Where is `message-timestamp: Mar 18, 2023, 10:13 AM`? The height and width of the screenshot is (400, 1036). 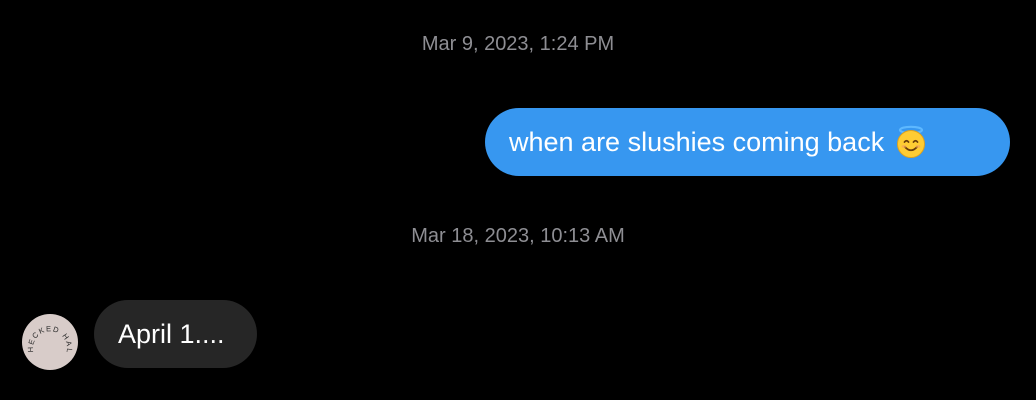
message-timestamp: Mar 18, 2023, 10:13 AM is located at coordinates (518, 236).